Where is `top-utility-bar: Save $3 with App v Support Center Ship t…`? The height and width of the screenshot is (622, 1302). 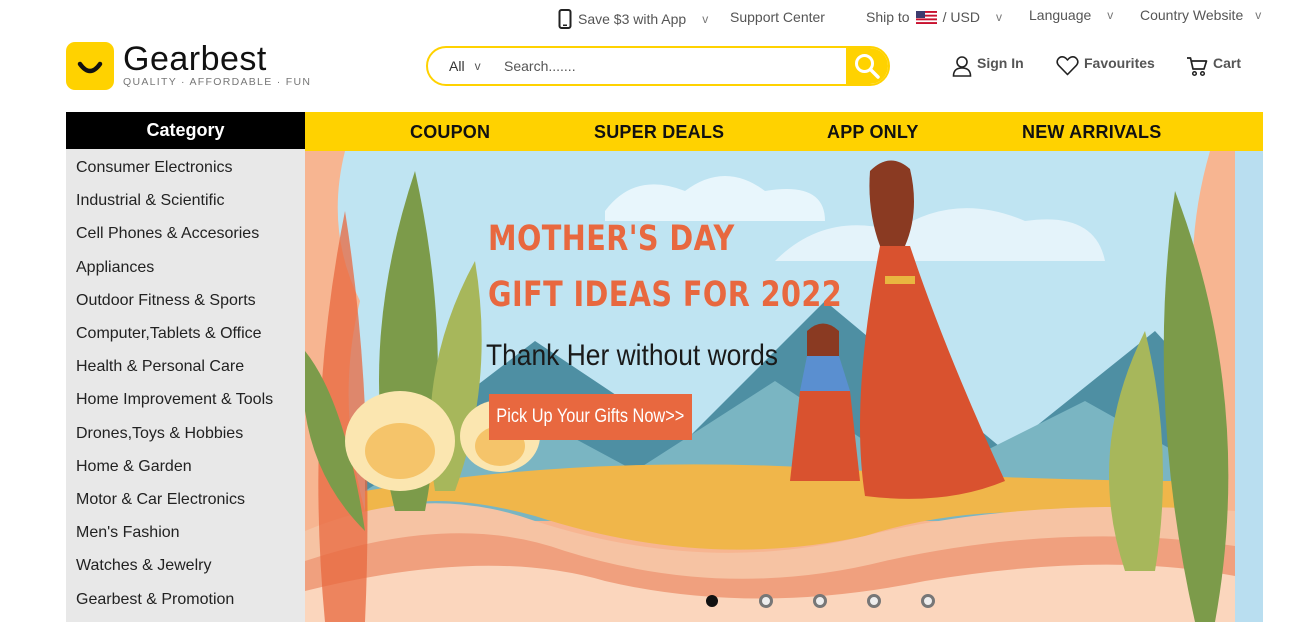
top-utility-bar: Save $3 with App v Support Center Ship t… is located at coordinates (651, 17).